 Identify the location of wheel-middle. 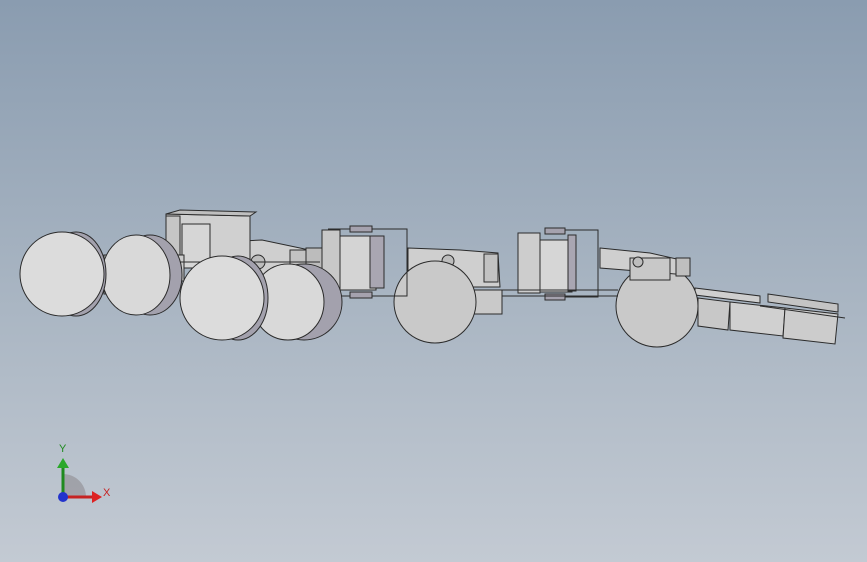
(435, 302).